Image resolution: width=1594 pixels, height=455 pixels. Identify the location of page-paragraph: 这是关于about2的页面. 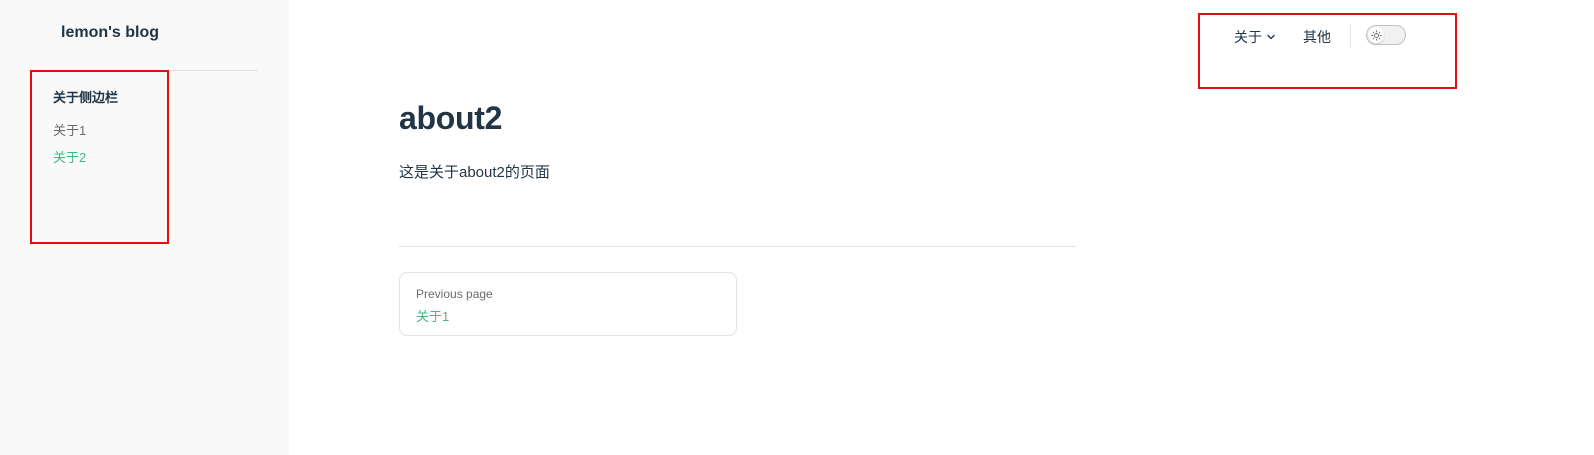
(474, 172).